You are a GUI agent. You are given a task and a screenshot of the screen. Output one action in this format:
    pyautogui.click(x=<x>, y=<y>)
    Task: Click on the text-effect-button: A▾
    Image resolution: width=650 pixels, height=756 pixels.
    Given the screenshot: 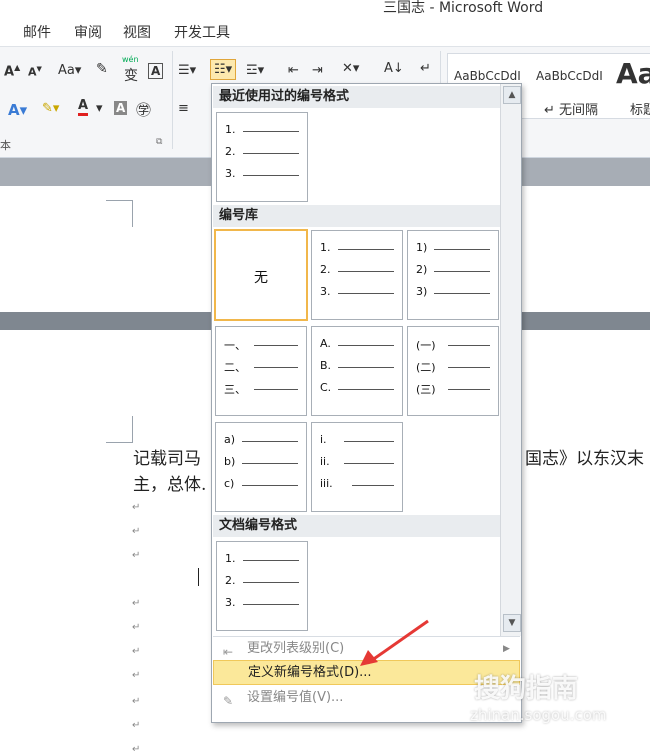 What is the action you would take?
    pyautogui.click(x=17, y=110)
    